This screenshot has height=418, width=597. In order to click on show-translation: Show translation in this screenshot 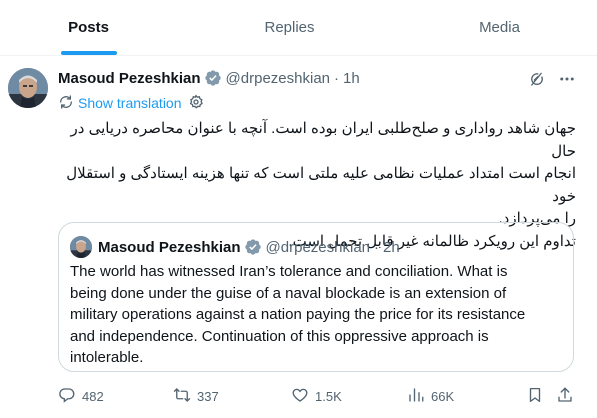, I will do `click(131, 103)`.